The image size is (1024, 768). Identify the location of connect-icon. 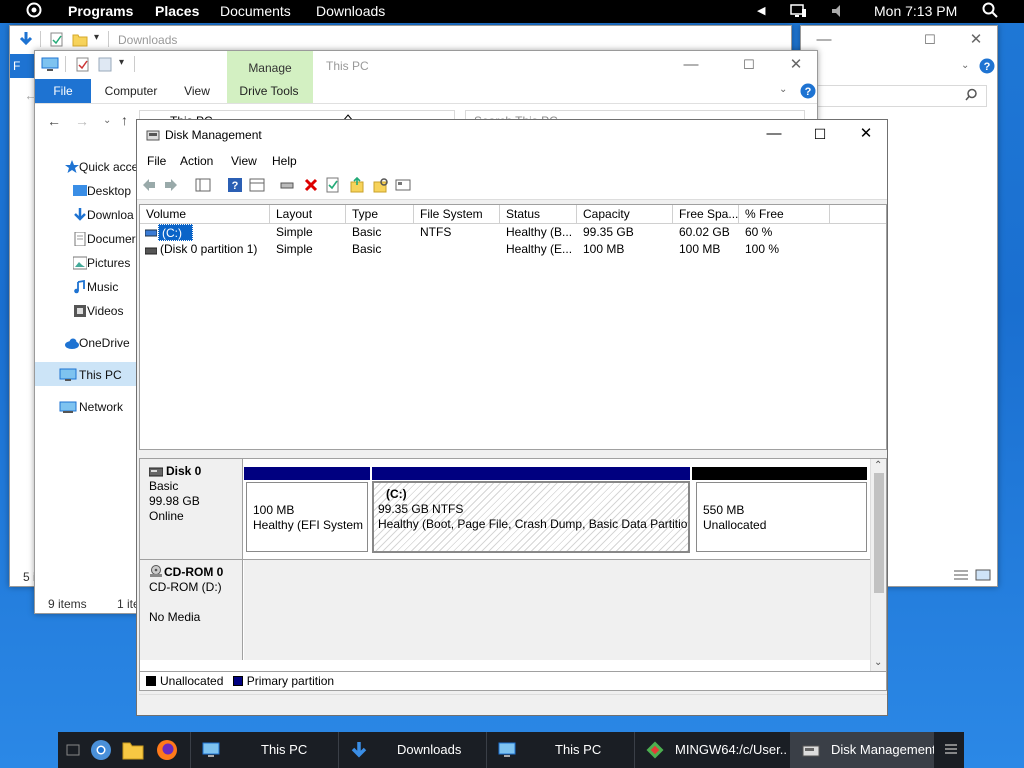
(287, 185).